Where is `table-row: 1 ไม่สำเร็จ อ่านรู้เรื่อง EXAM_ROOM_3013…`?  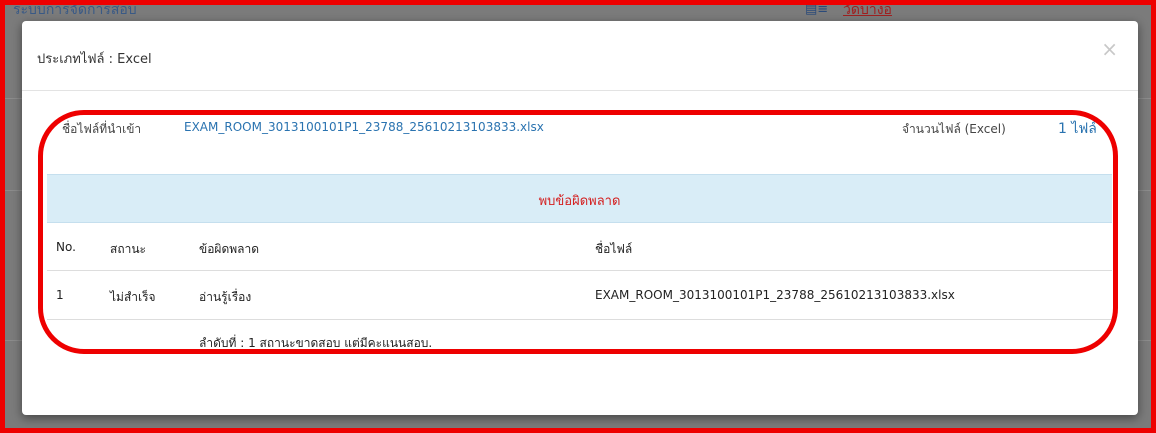 table-row: 1 ไม่สำเร็จ อ่านรู้เรื่อง EXAM_ROOM_3013… is located at coordinates (579, 295).